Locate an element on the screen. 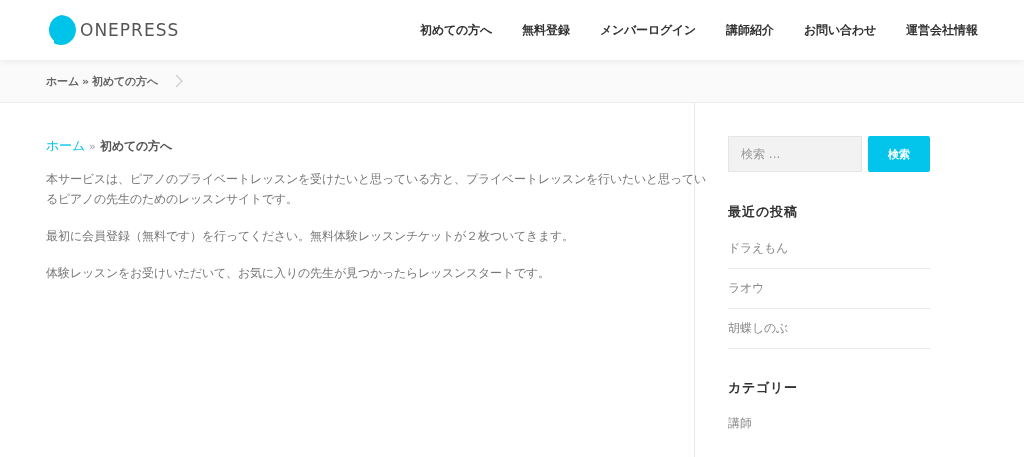  nav-link: 運営会社情報 is located at coordinates (942, 30).